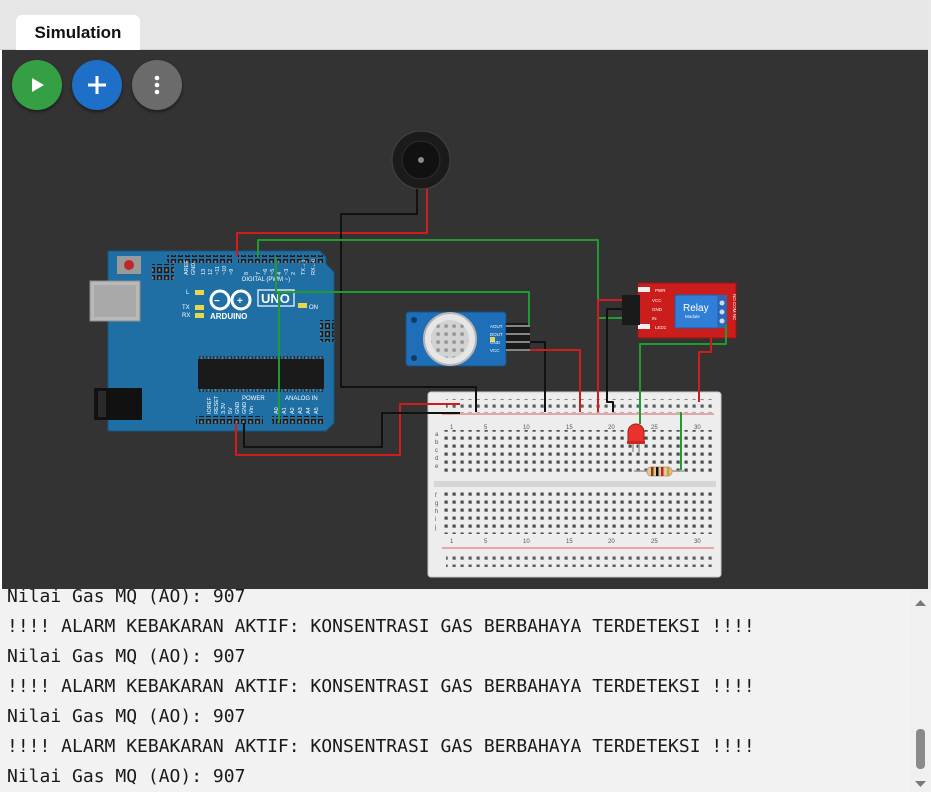 The image size is (931, 797). What do you see at coordinates (204, 272) in the screenshot?
I see `arduino-pin-13: 13` at bounding box center [204, 272].